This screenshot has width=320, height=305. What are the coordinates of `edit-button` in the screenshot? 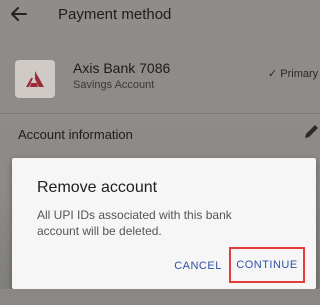 It's located at (311, 132).